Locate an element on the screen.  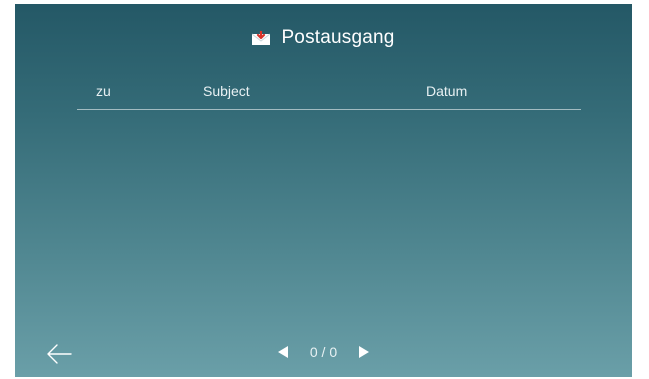
column-header-to: zu is located at coordinates (103, 91).